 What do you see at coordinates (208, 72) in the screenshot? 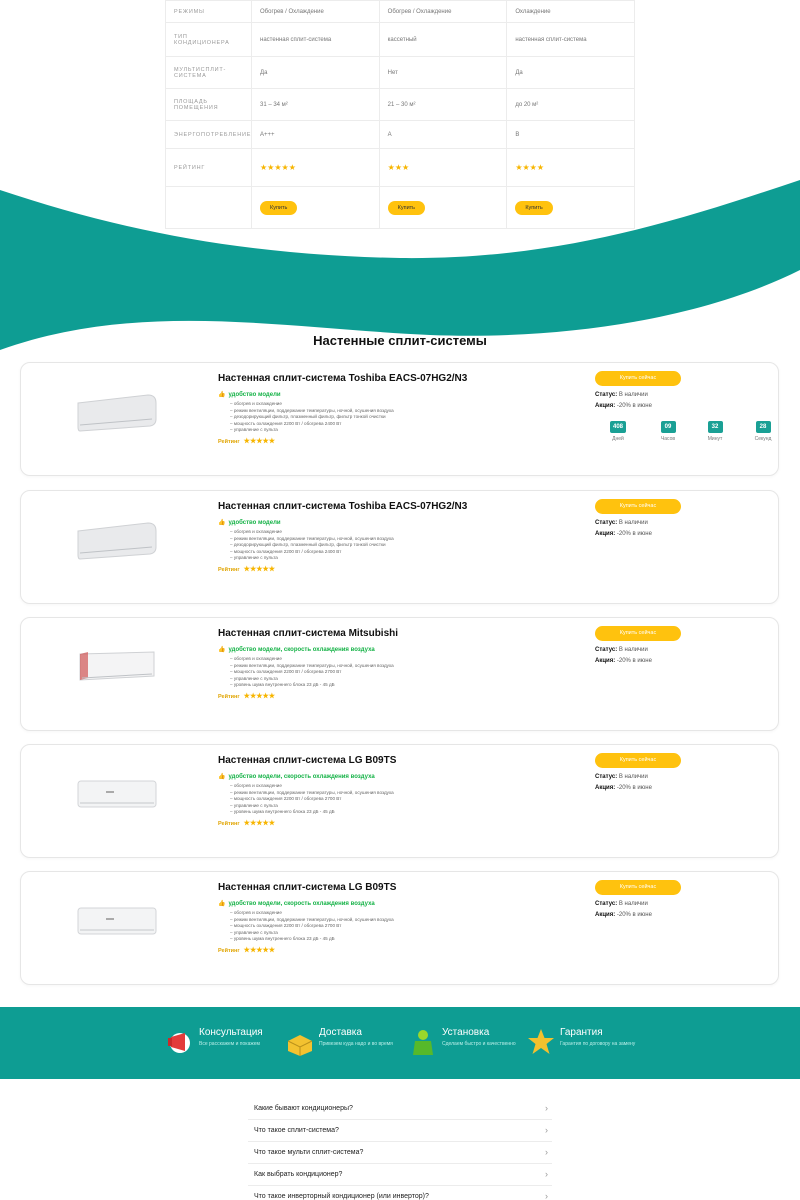
I see `compare-row-label: Мультисплит-система` at bounding box center [208, 72].